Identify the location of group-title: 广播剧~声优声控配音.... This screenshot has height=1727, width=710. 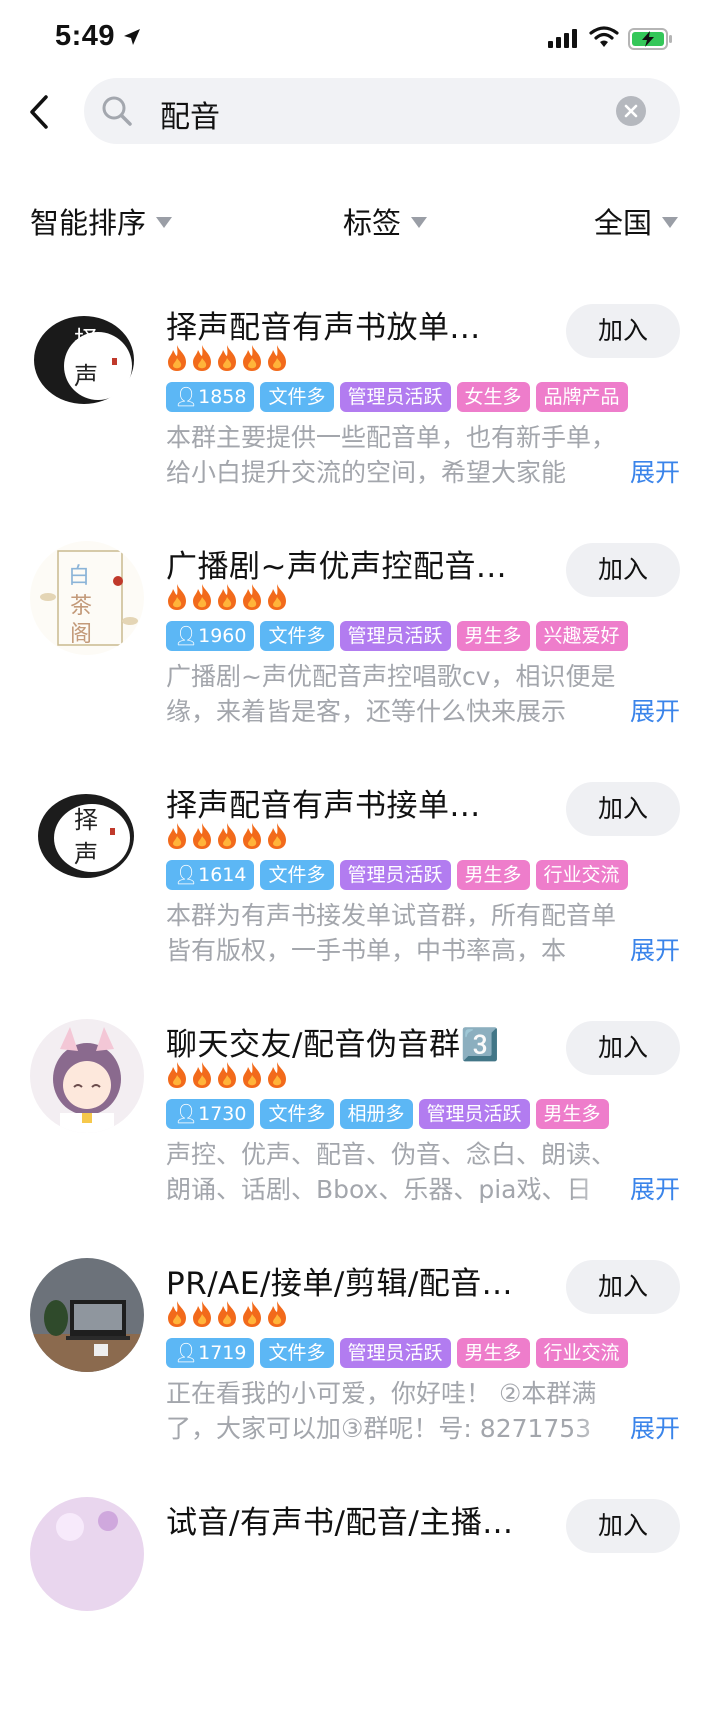
(337, 567).